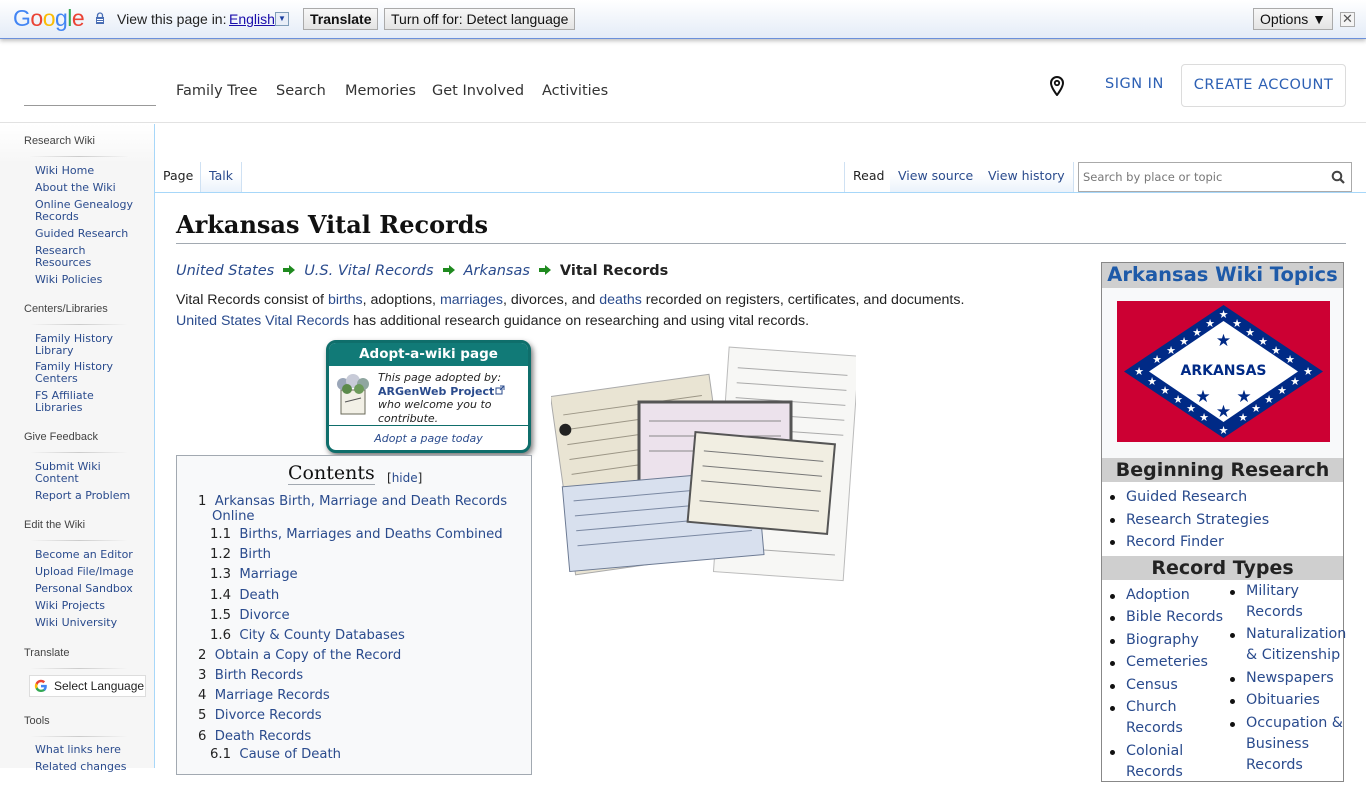 The width and height of the screenshot is (1366, 800). Describe the element at coordinates (1167, 662) in the screenshot. I see `record-type-link: Cemeteries` at that location.